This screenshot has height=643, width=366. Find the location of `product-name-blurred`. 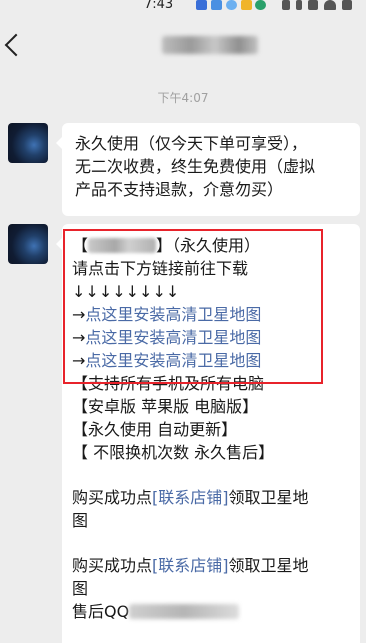

product-name-blurred is located at coordinates (122, 245).